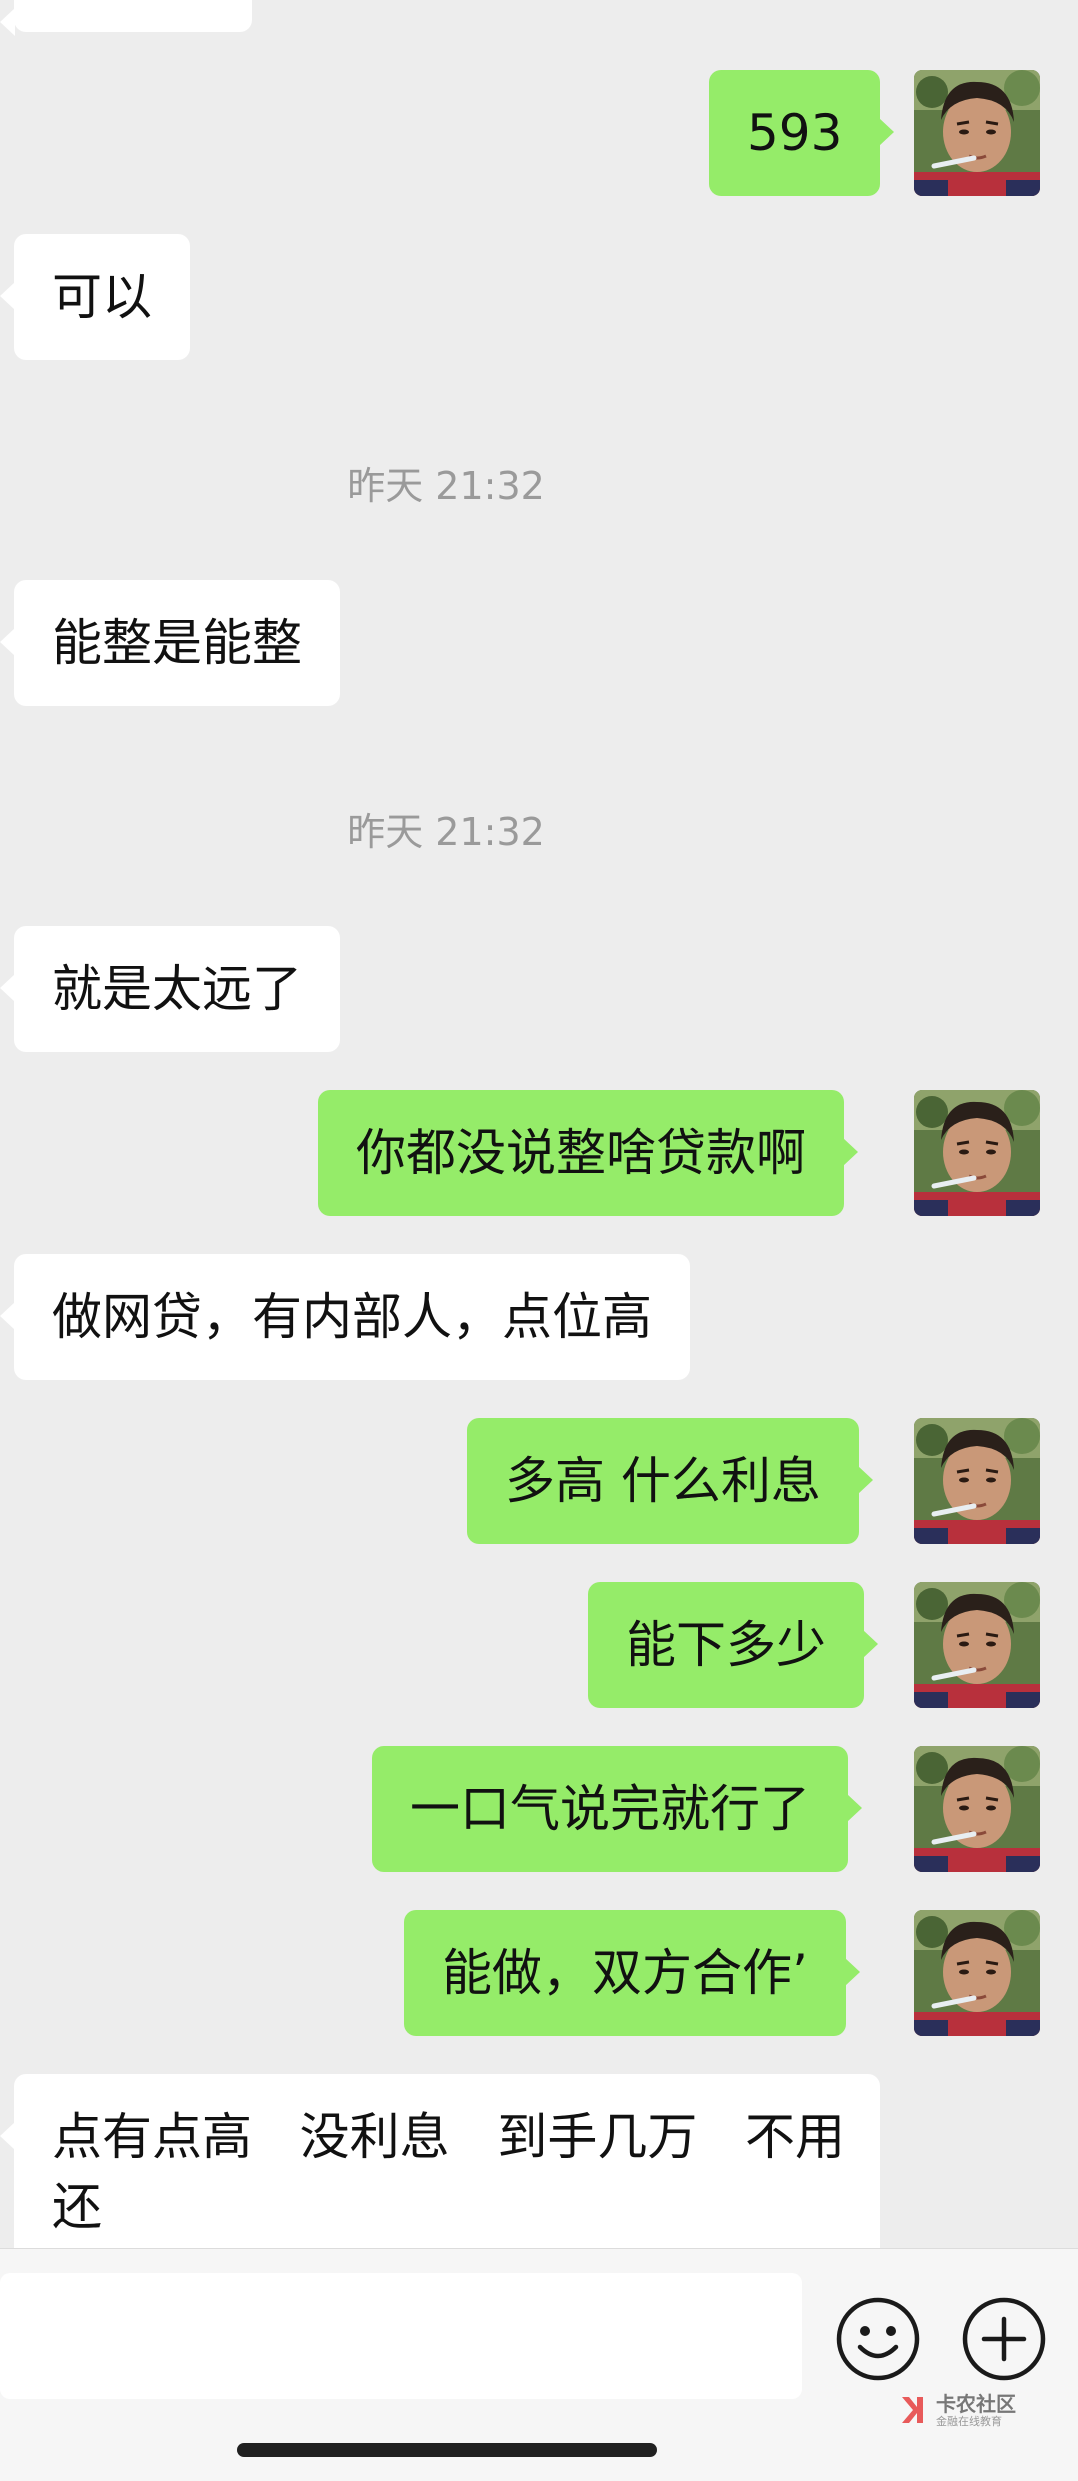 The image size is (1078, 2481). I want to click on message-bubble-incoming: 点有点高 没利息 到手几万 不用 还, so click(440, 2161).